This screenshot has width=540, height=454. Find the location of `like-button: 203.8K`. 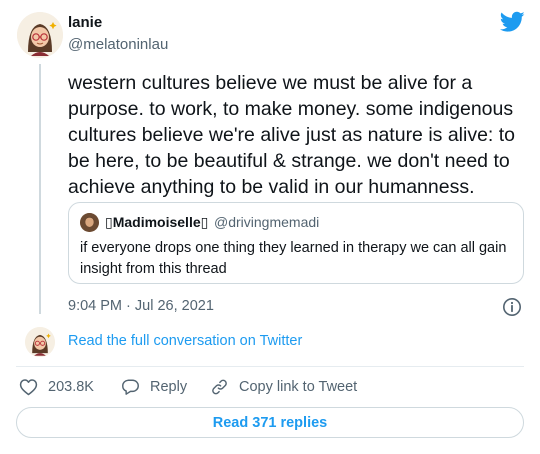

like-button: 203.8K is located at coordinates (56, 387).